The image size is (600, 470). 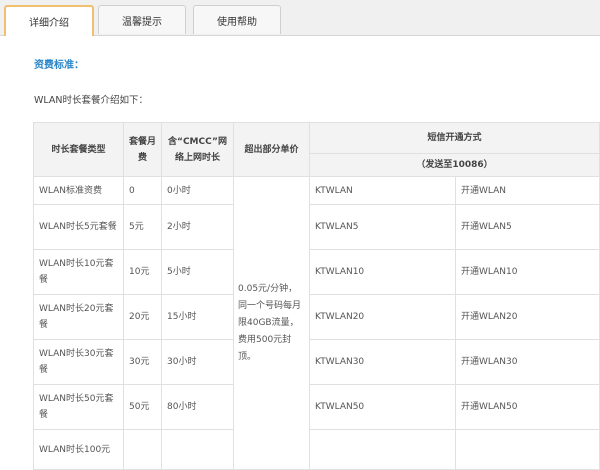 What do you see at coordinates (454, 138) in the screenshot?
I see `header-sms: 短信开通方式` at bounding box center [454, 138].